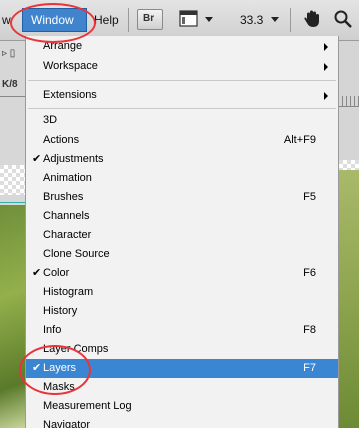 The image size is (359, 428). I want to click on screen-mode-icon, so click(189, 19).